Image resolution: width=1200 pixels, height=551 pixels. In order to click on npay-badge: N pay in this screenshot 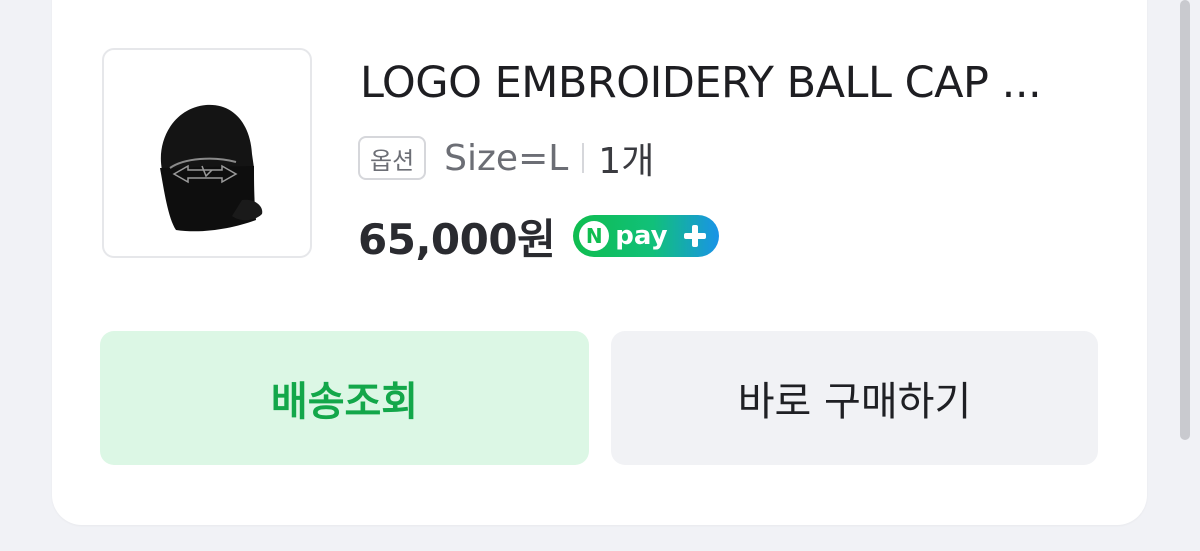, I will do `click(646, 236)`.